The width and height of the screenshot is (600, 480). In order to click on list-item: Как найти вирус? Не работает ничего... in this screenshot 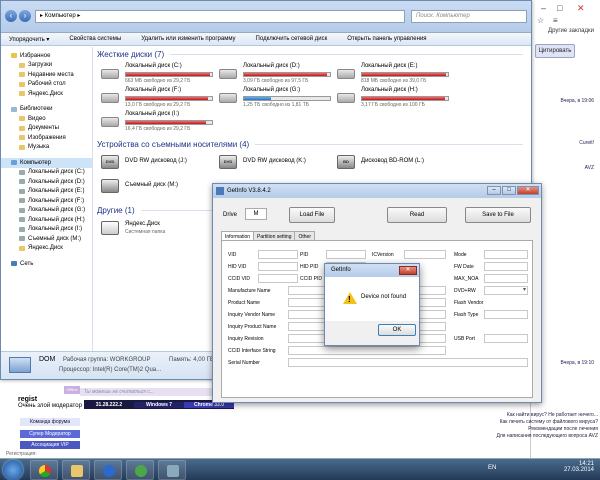, I will do `click(509, 415)`.